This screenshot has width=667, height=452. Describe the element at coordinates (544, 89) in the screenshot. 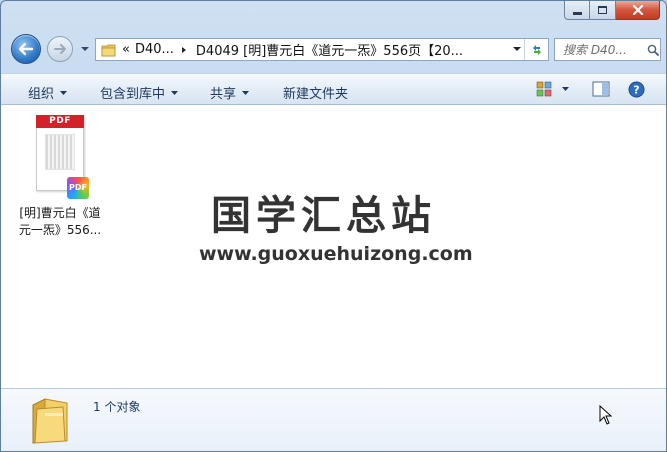

I see `view-options-icon` at that location.